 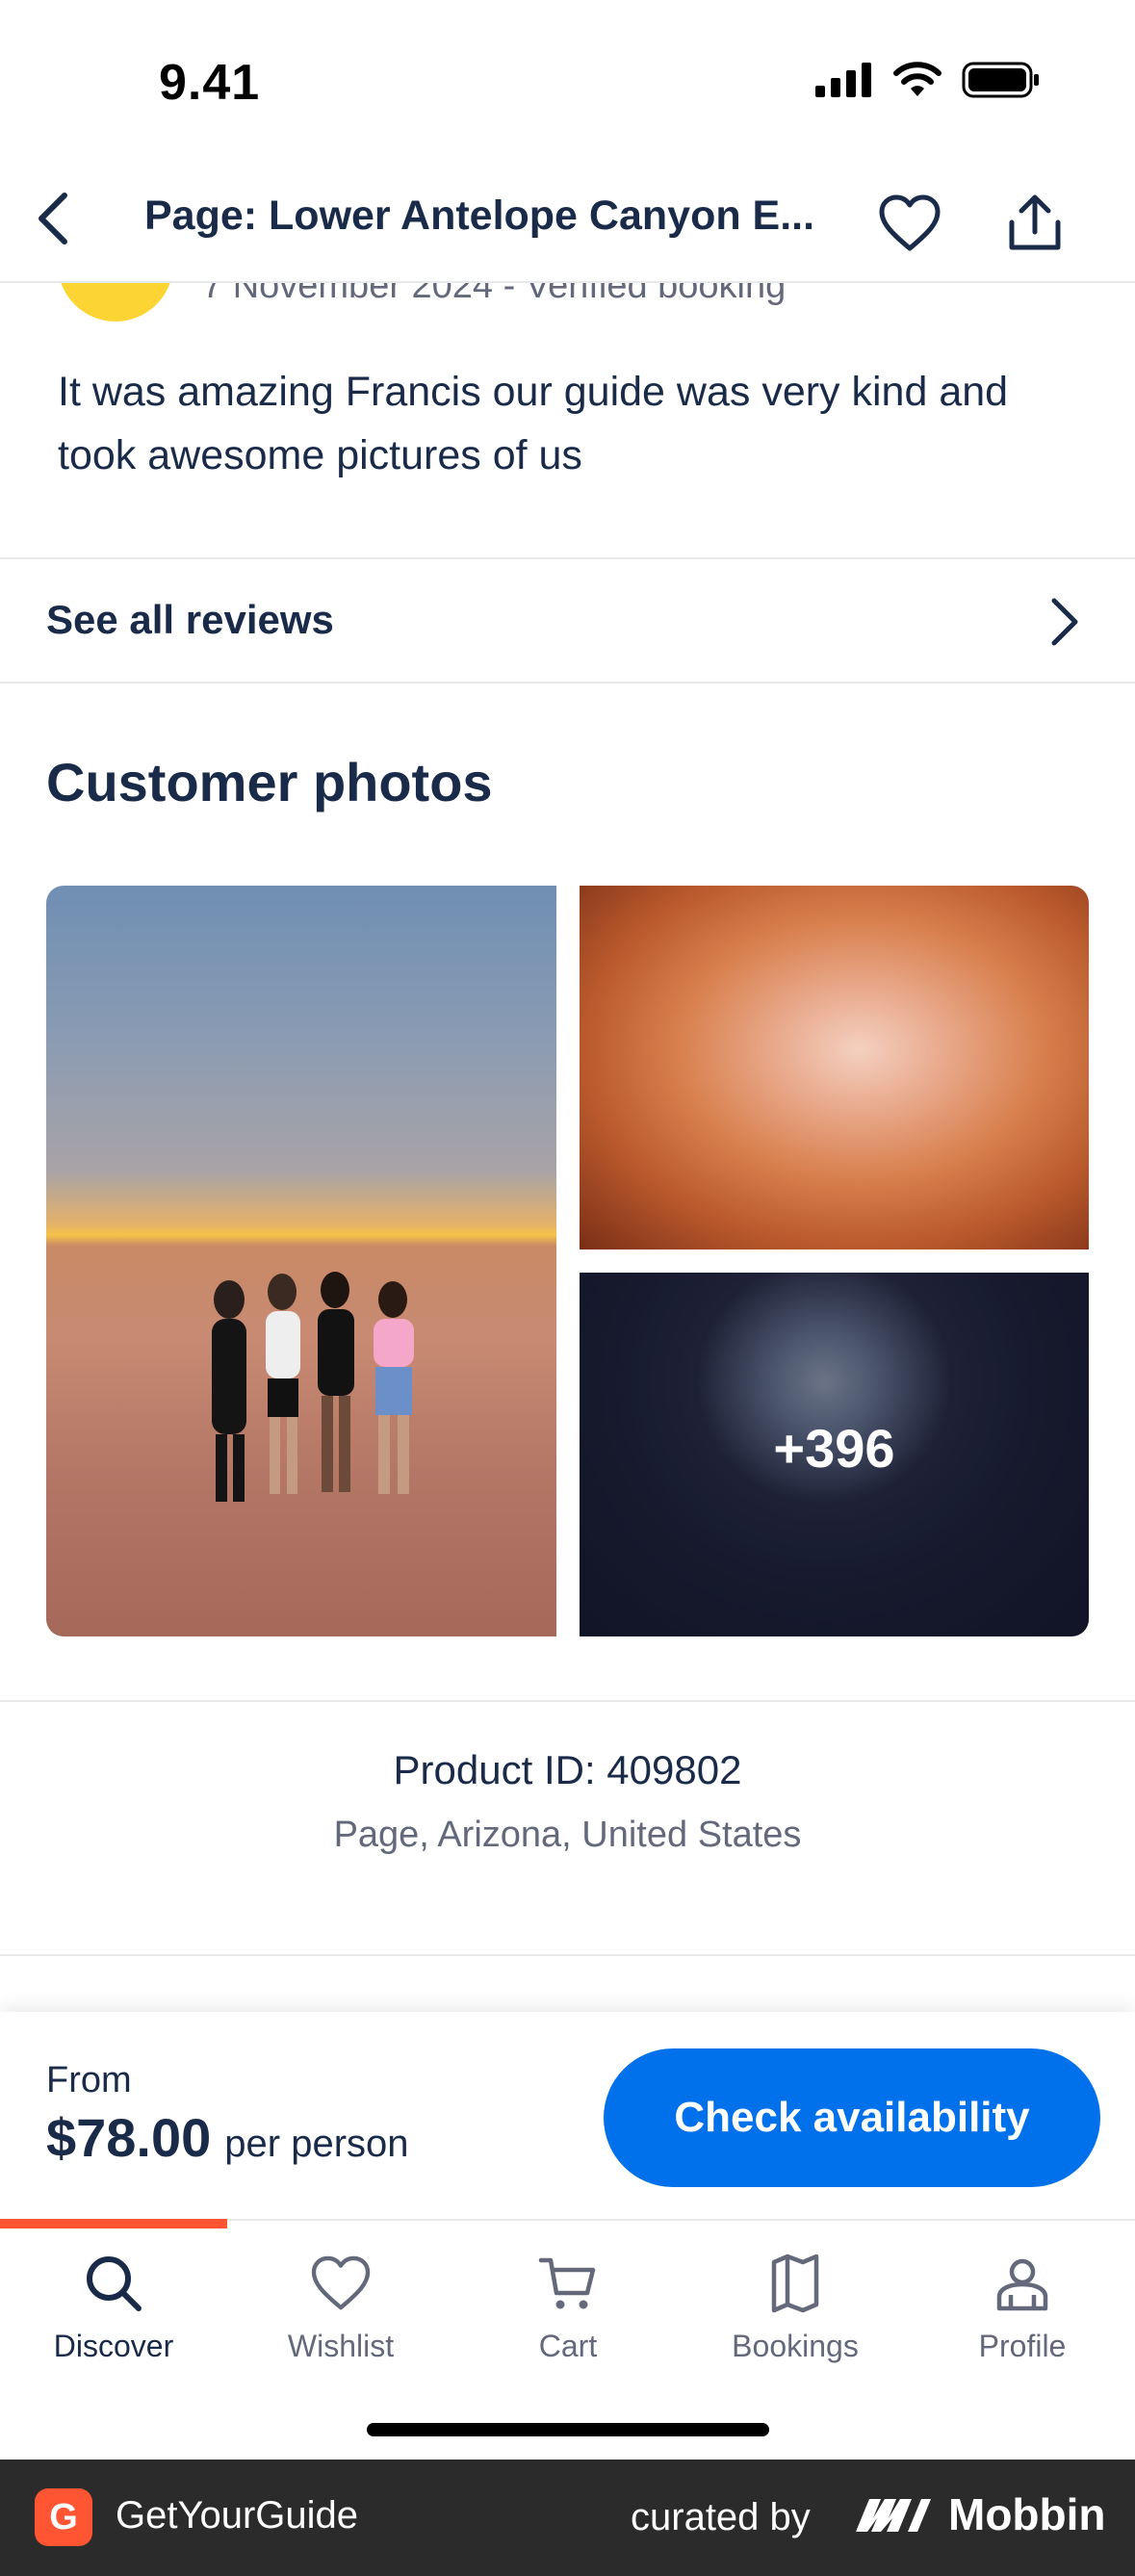 What do you see at coordinates (843, 80) in the screenshot?
I see `signal-icon` at bounding box center [843, 80].